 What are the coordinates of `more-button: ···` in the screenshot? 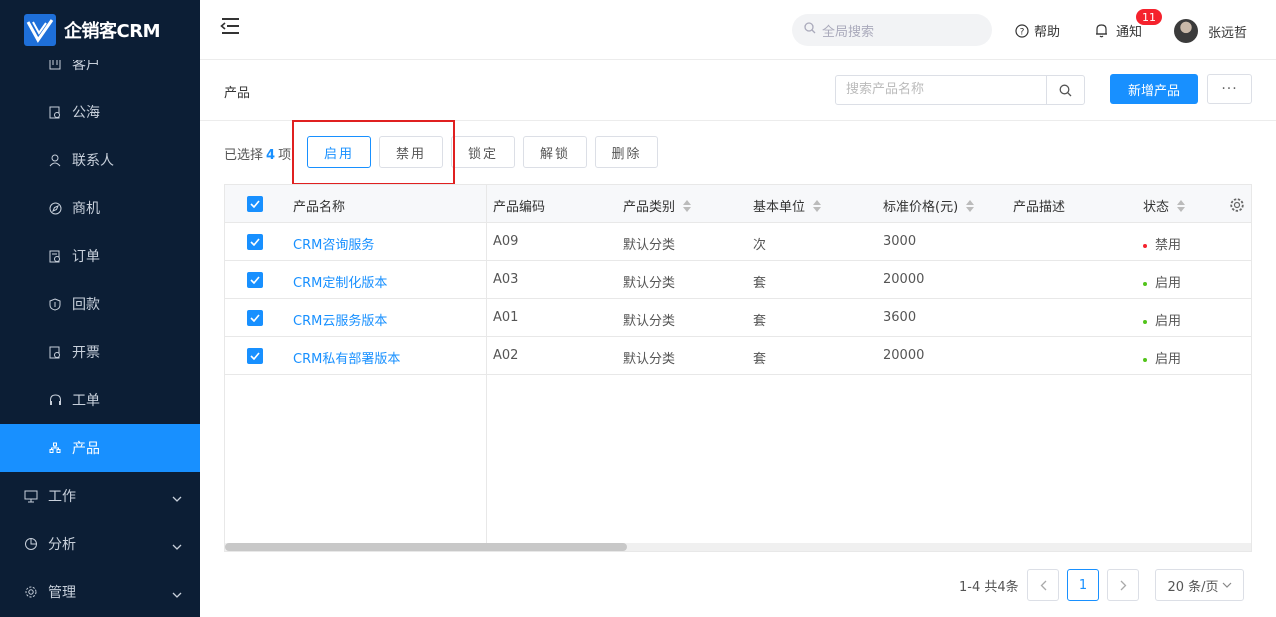 It's located at (1229, 89).